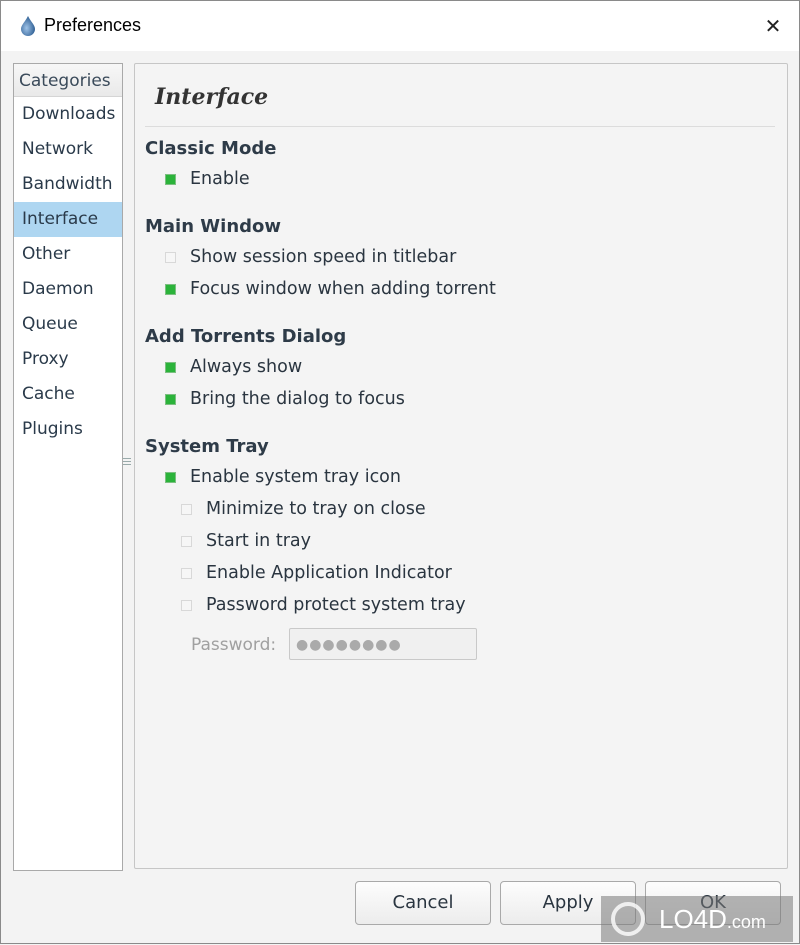  Describe the element at coordinates (68, 184) in the screenshot. I see `sidebar-item-bandwidth: Bandwidth` at that location.